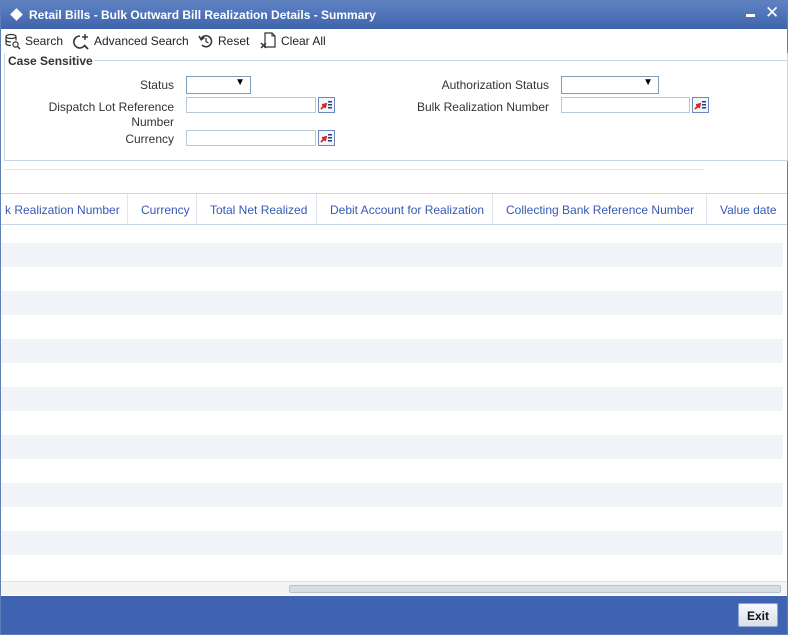 Image resolution: width=788 pixels, height=635 pixels. What do you see at coordinates (354, 169) in the screenshot?
I see `section-divider` at bounding box center [354, 169].